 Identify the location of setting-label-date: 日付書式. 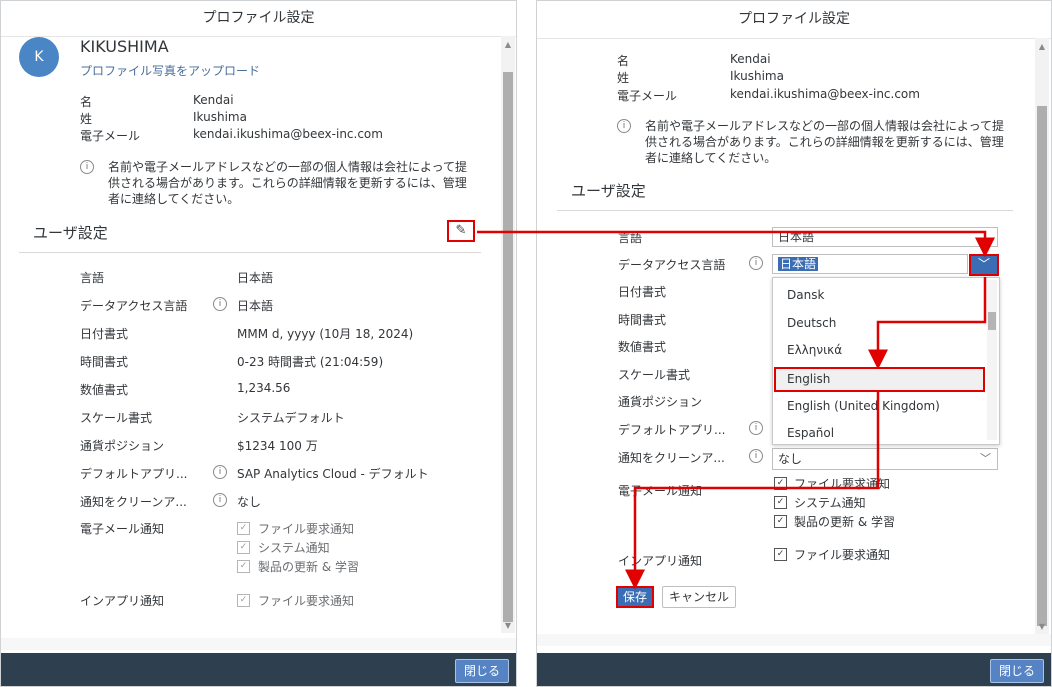
(104, 334).